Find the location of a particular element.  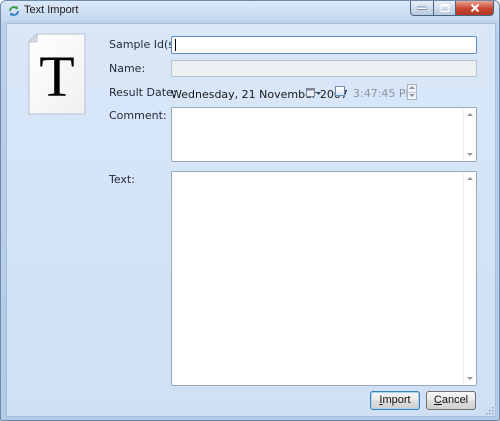

time-enable-checkbox is located at coordinates (340, 91).